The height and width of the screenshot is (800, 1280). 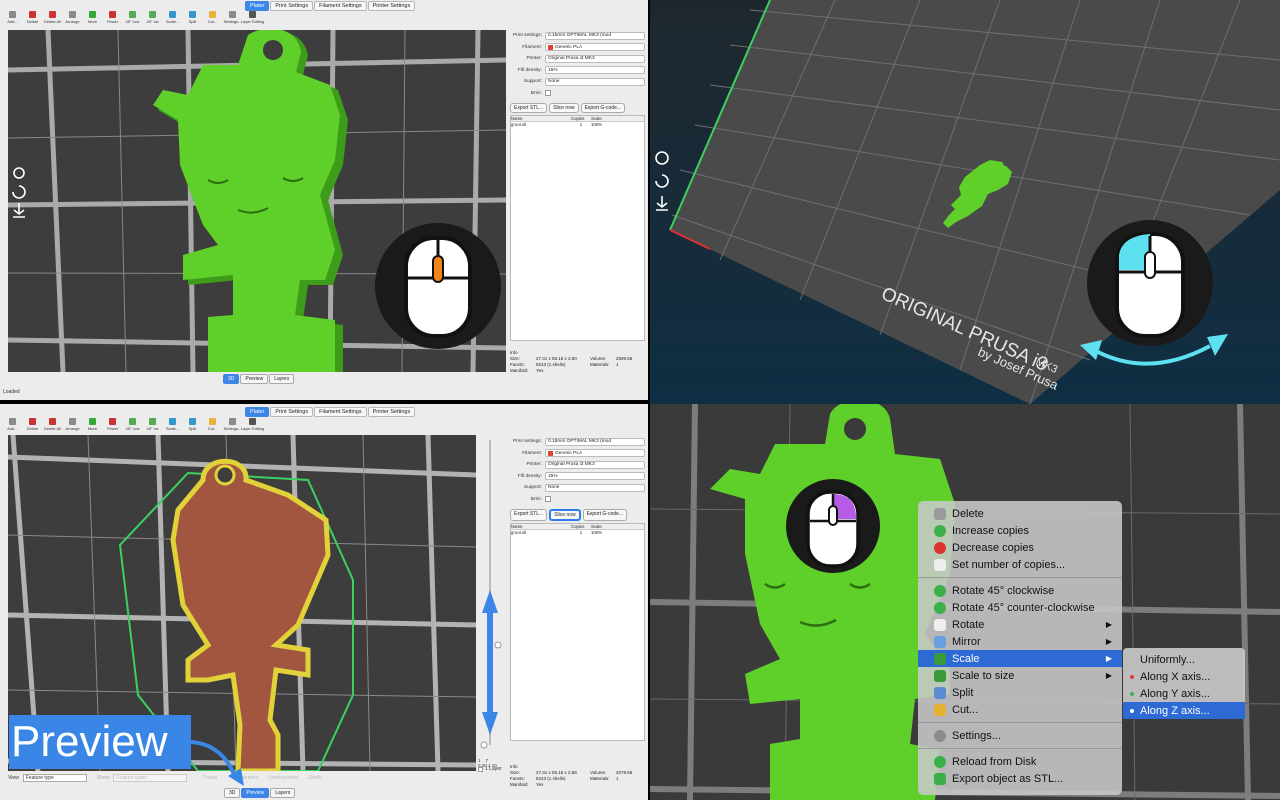 What do you see at coordinates (1020, 761) in the screenshot?
I see `menu-item-reload: Reload from Disk` at bounding box center [1020, 761].